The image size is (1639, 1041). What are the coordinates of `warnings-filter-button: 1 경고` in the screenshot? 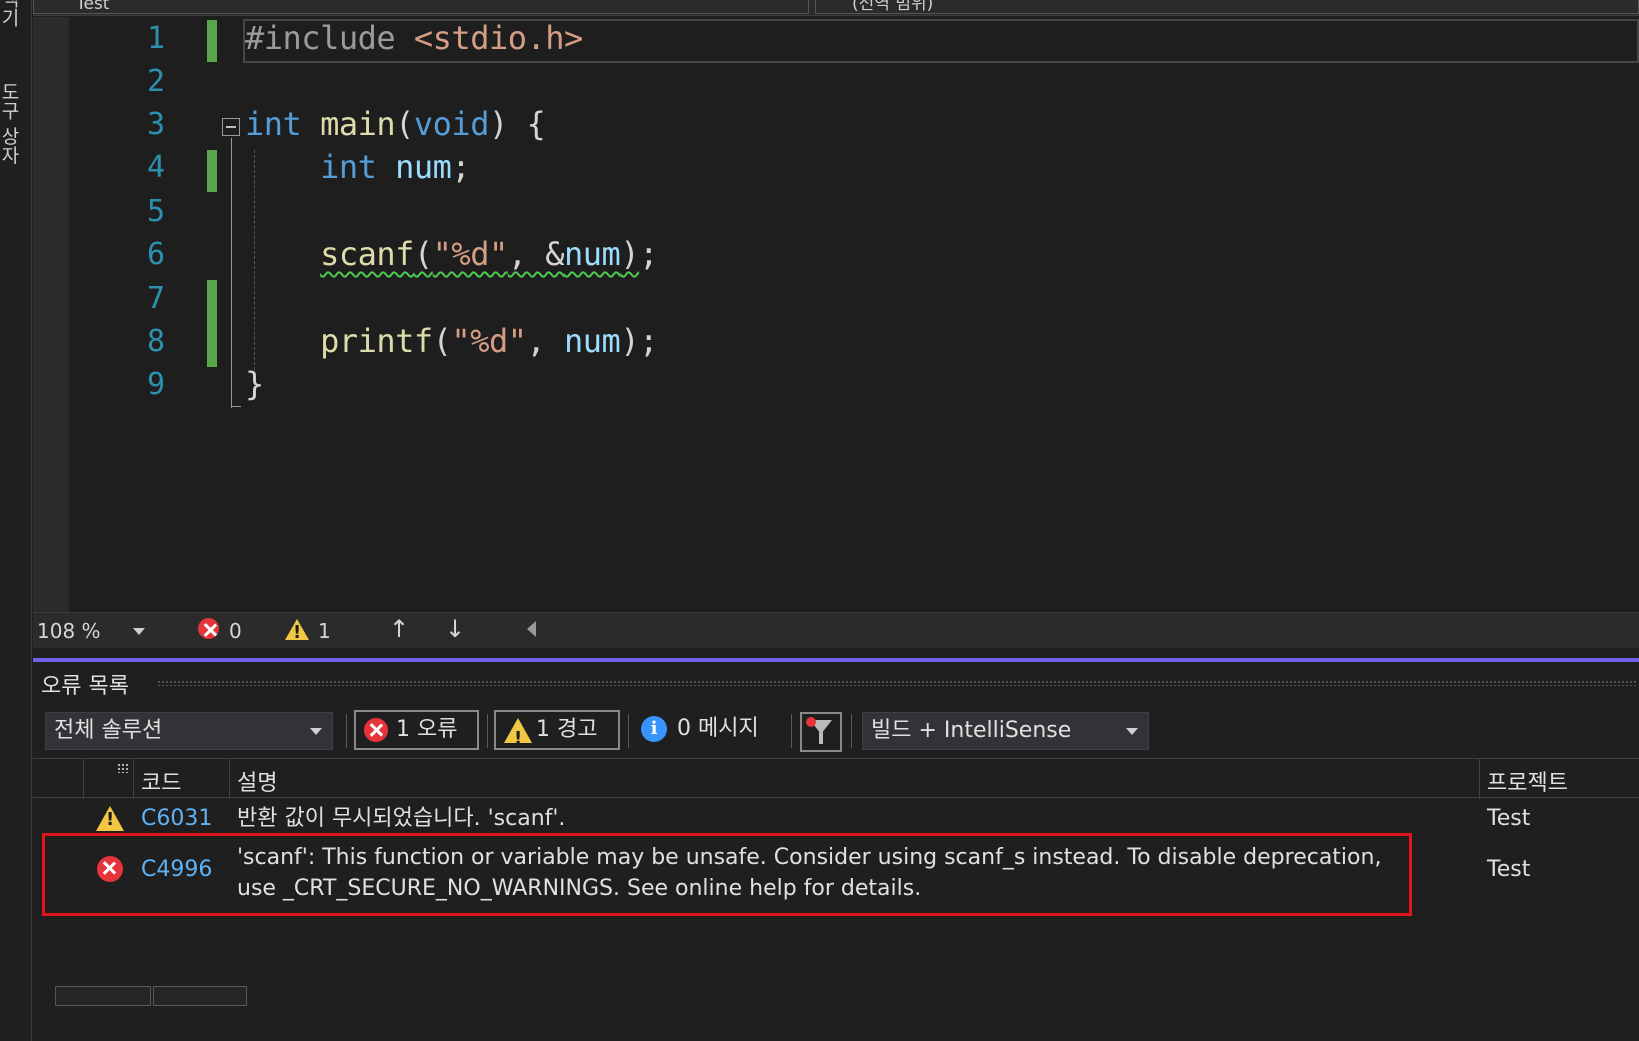 It's located at (557, 733).